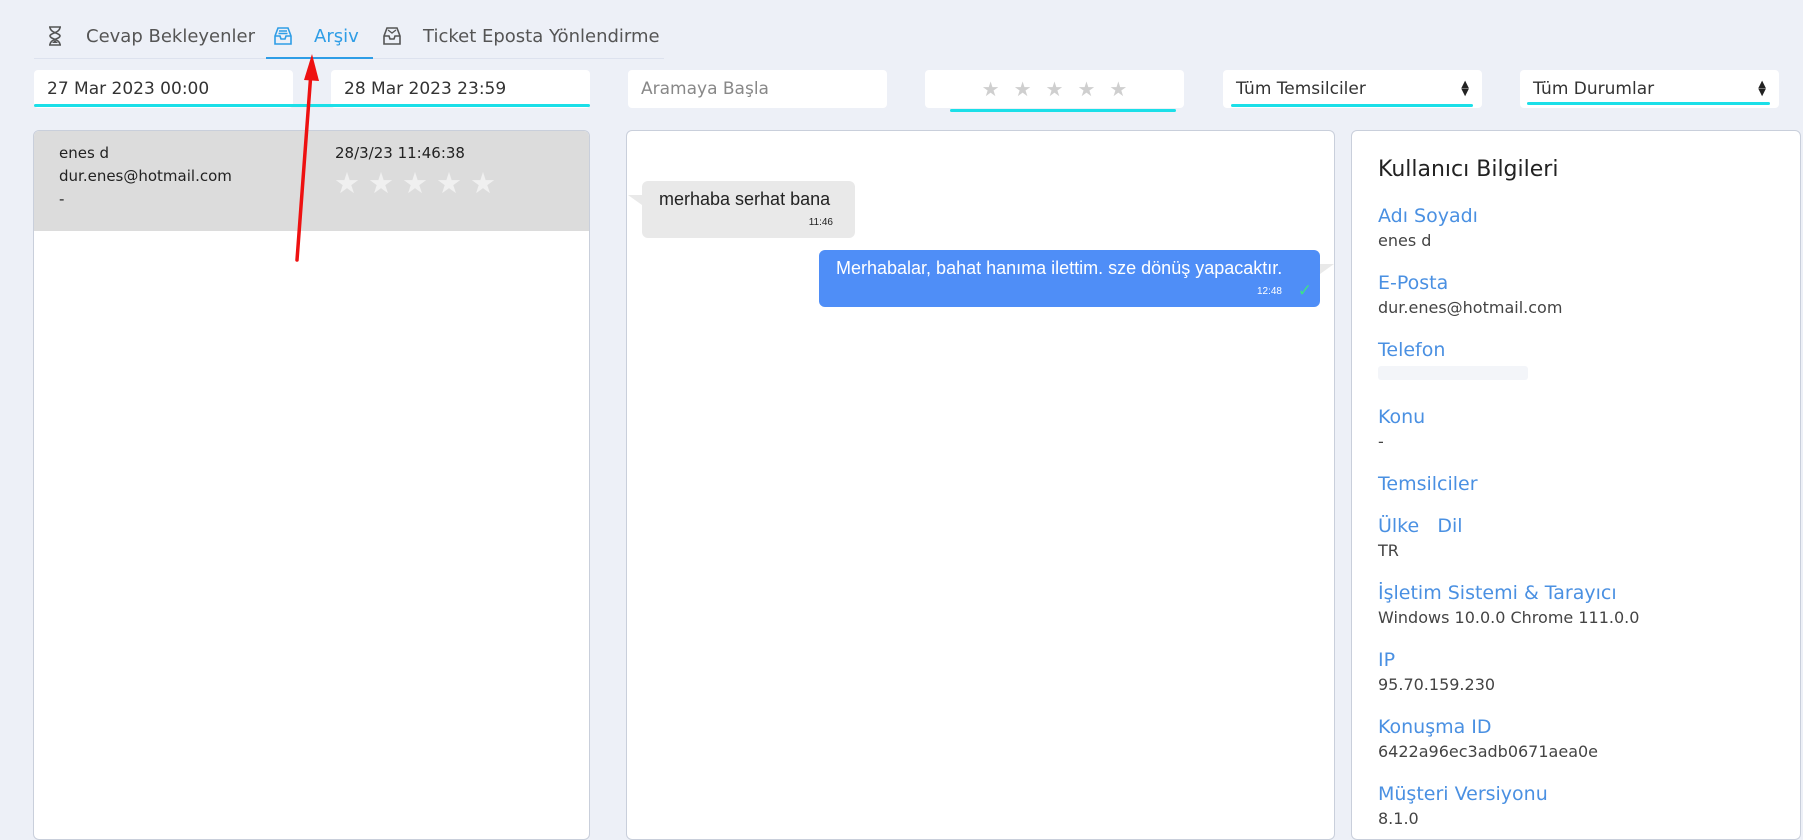  What do you see at coordinates (1420, 526) in the screenshot?
I see `info-label: Ülke Dil` at bounding box center [1420, 526].